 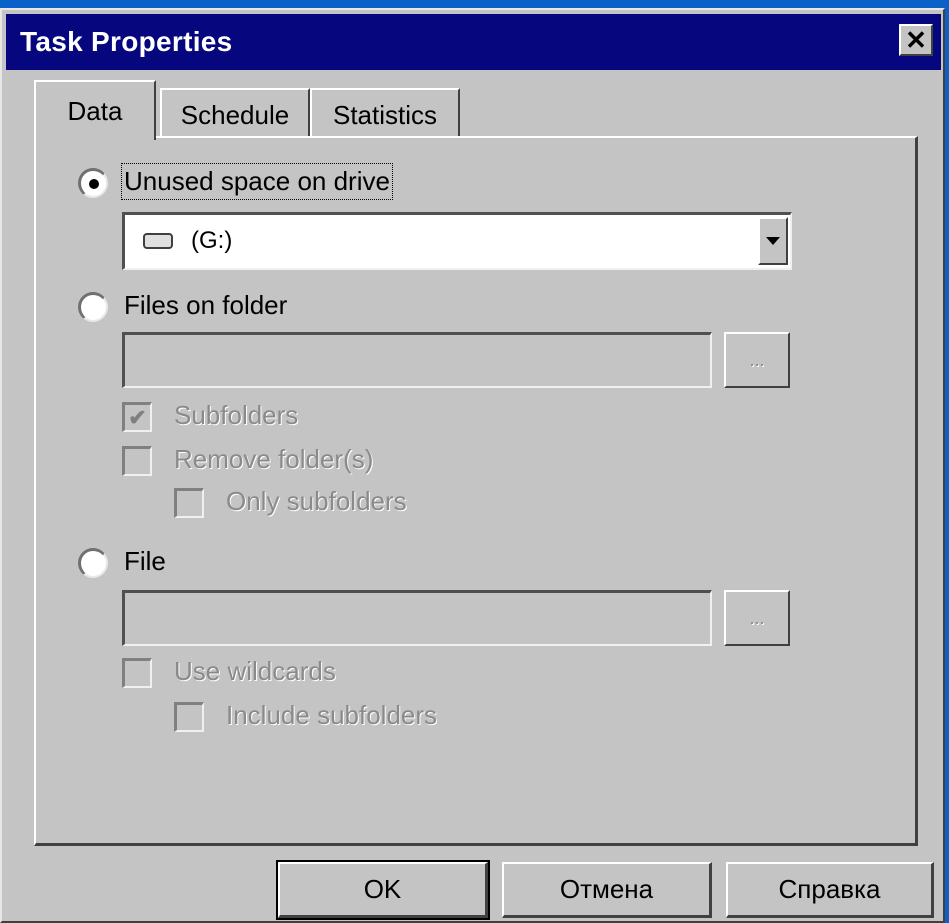 What do you see at coordinates (473, 42) in the screenshot?
I see `title-bar: Task Properties ✕` at bounding box center [473, 42].